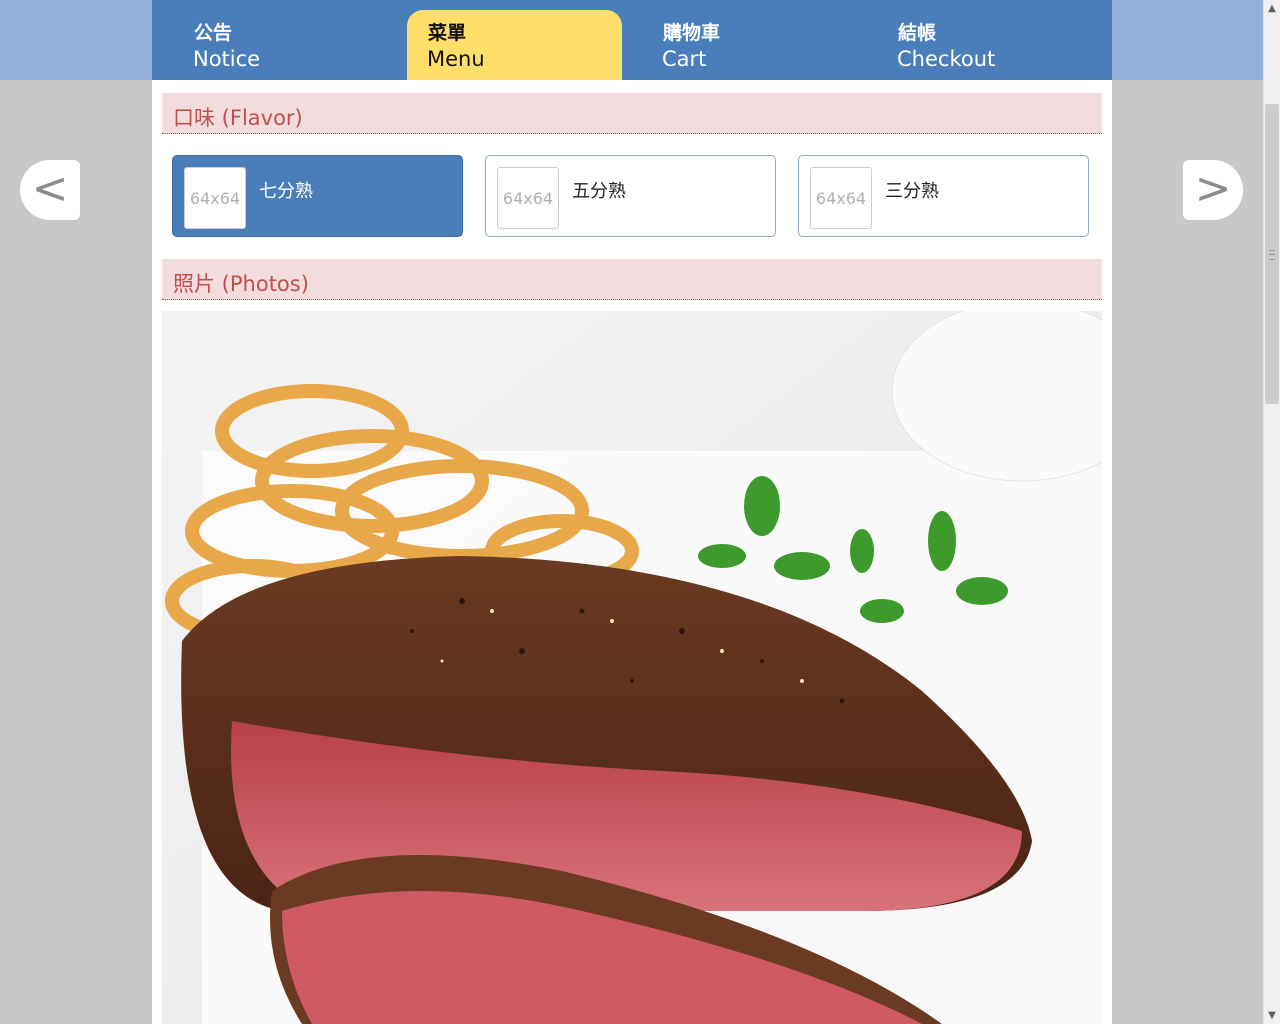 The image size is (1280, 1024). Describe the element at coordinates (238, 118) in the screenshot. I see `flavor-section-title: 口味 (Flavor)` at that location.